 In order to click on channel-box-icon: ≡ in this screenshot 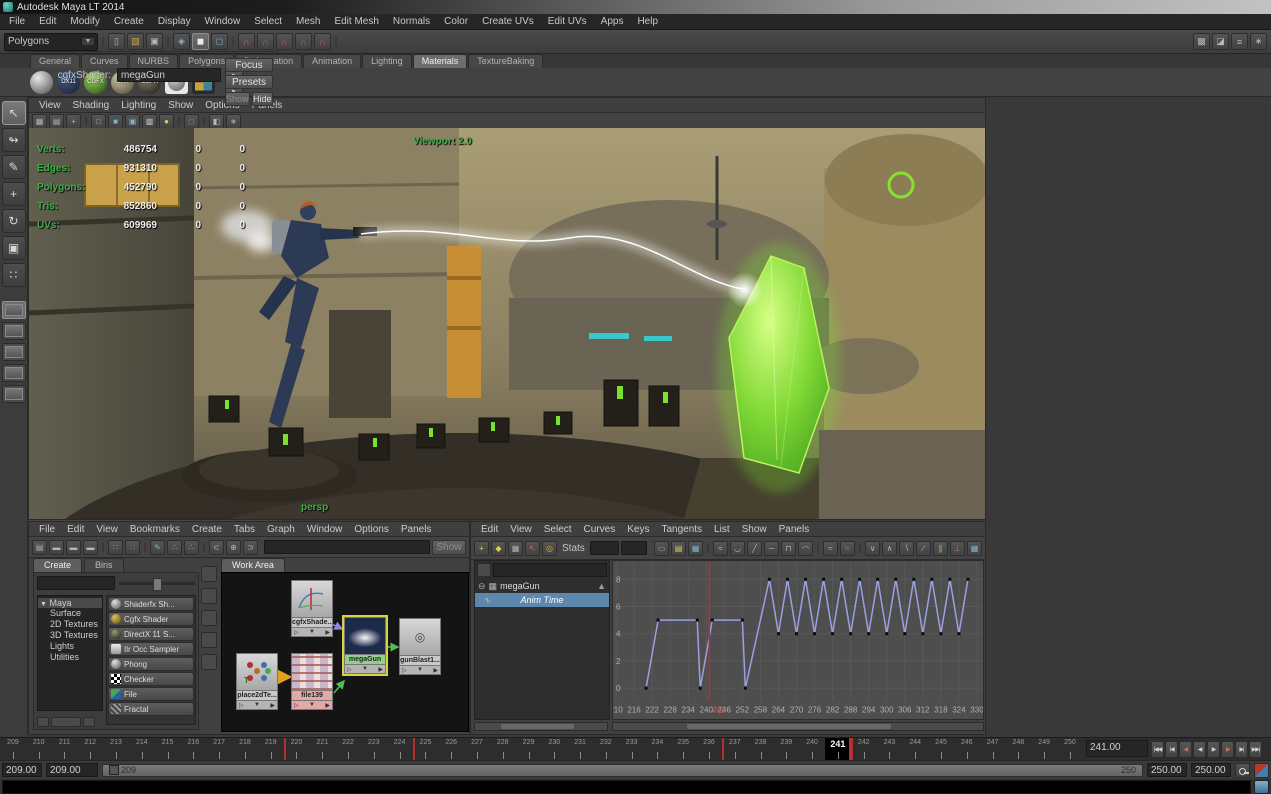, I will do `click(1239, 41)`.